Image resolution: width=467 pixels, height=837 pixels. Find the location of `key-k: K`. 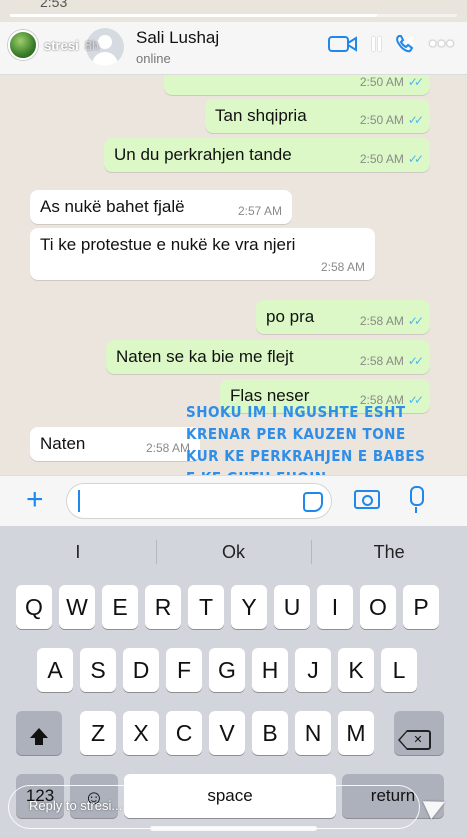

key-k: K is located at coordinates (356, 670).